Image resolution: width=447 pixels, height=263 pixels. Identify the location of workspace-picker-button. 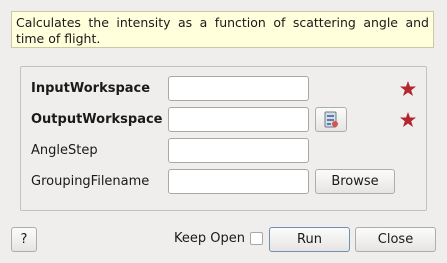
(331, 119).